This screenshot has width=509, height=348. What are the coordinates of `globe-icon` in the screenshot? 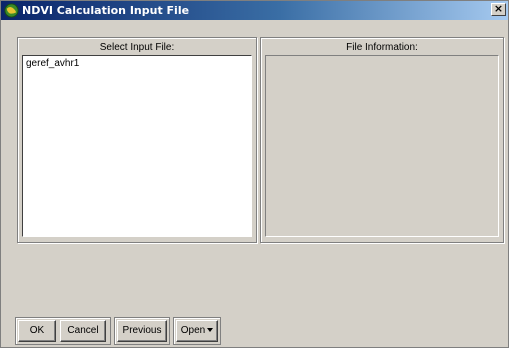 It's located at (11, 10).